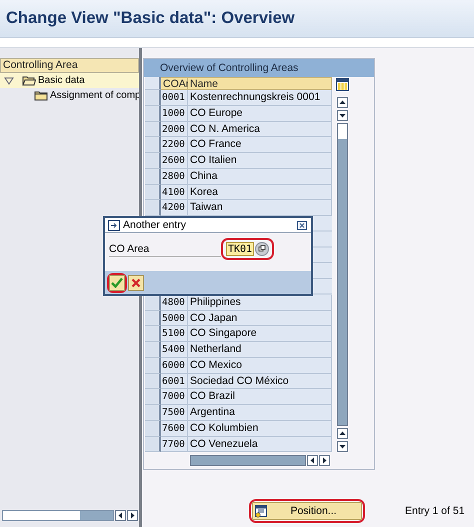  Describe the element at coordinates (174, 318) in the screenshot. I see `table-cell: 5000` at that location.